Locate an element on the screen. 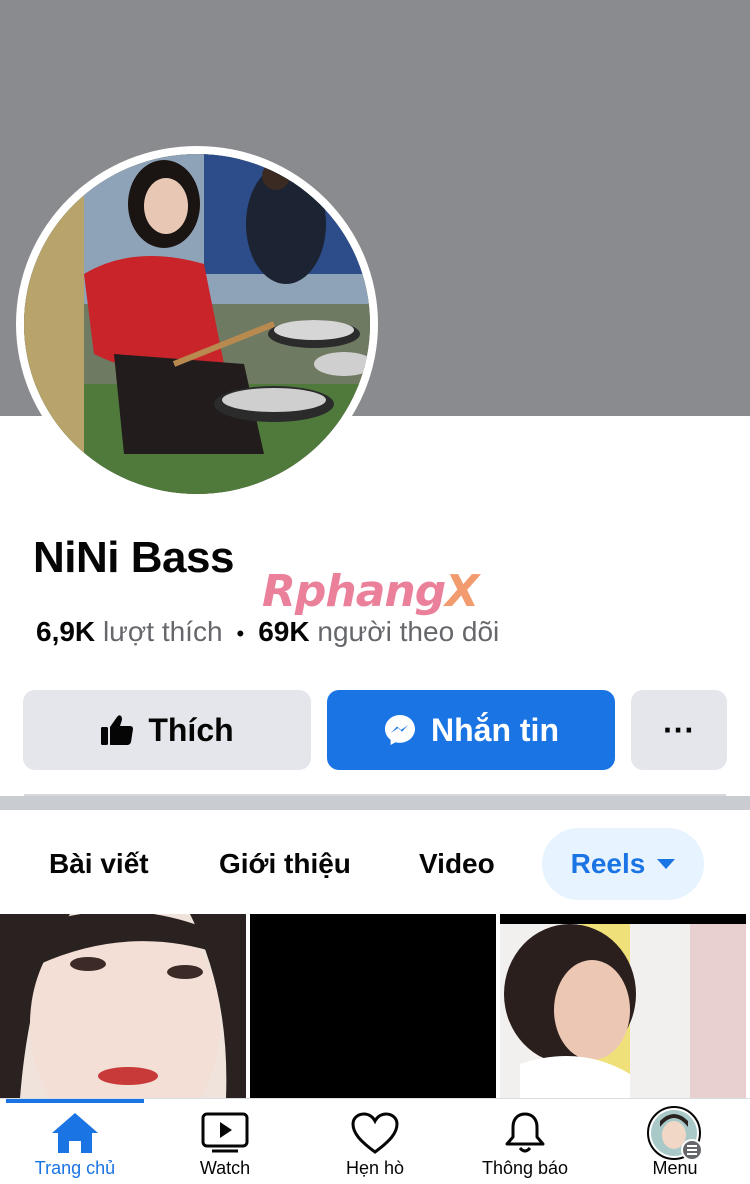  thumbs-up-icon is located at coordinates (117, 730).